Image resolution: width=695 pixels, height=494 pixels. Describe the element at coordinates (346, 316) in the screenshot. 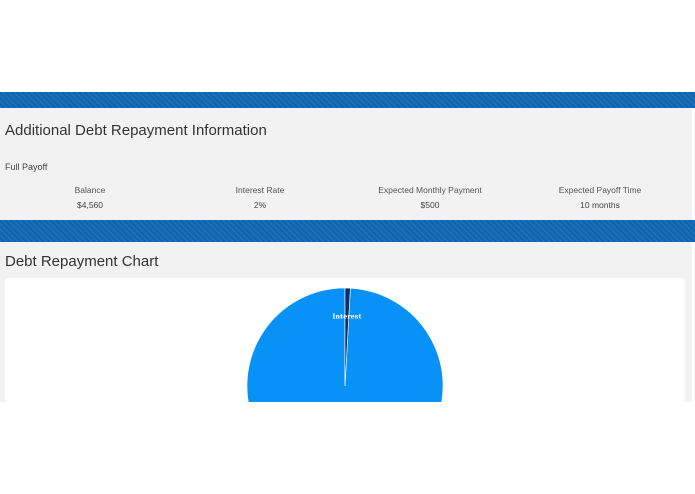

I see `pie-label-interest: Interest` at that location.